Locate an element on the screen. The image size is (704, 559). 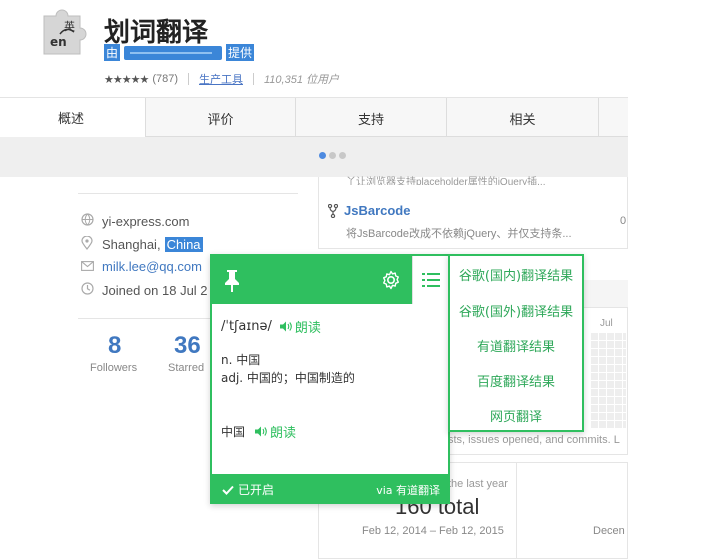
globe-icon is located at coordinates (87, 221).